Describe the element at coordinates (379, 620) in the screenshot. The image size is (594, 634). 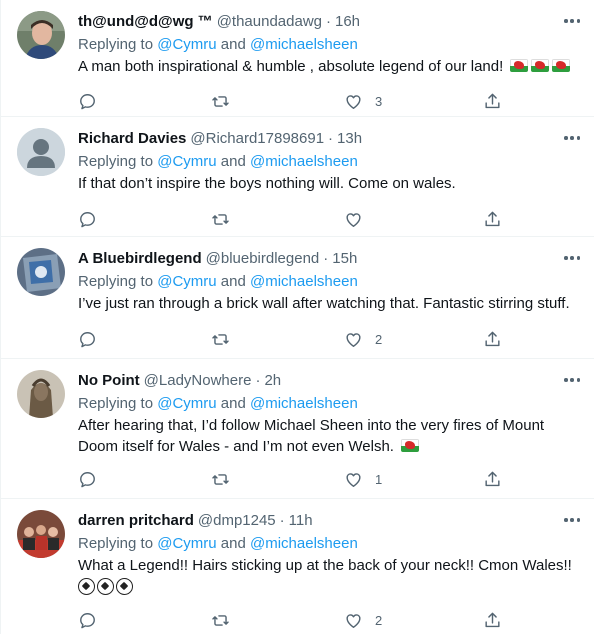
I see `like-count: 2` at that location.